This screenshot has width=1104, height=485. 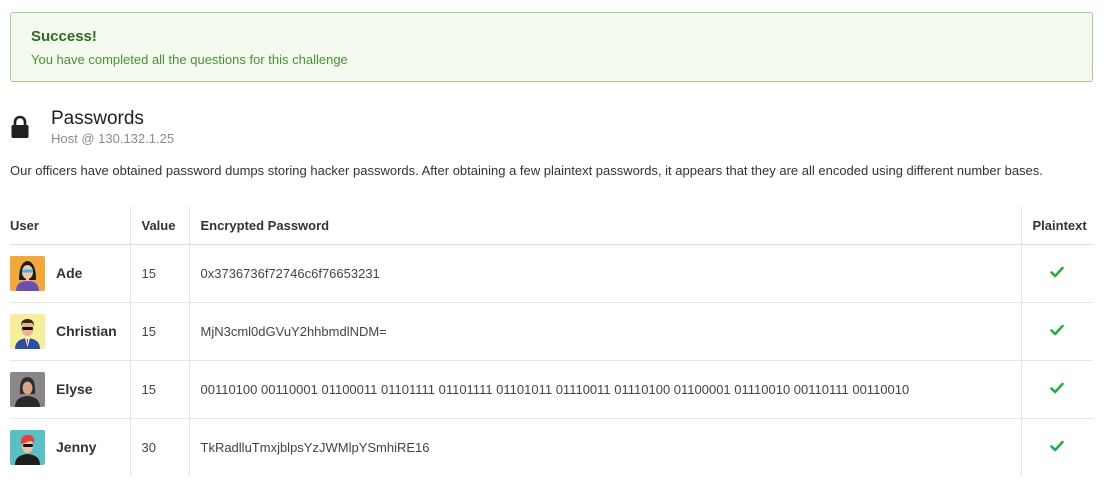 I want to click on header-value: Value, so click(x=159, y=226).